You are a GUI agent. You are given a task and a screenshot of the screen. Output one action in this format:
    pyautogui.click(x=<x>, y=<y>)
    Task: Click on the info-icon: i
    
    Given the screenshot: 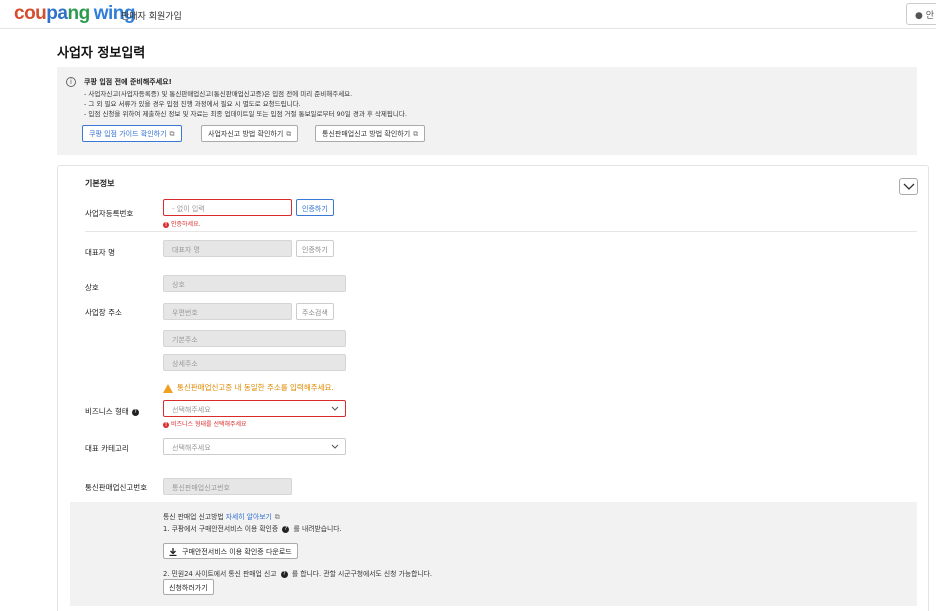 What is the action you would take?
    pyautogui.click(x=71, y=82)
    